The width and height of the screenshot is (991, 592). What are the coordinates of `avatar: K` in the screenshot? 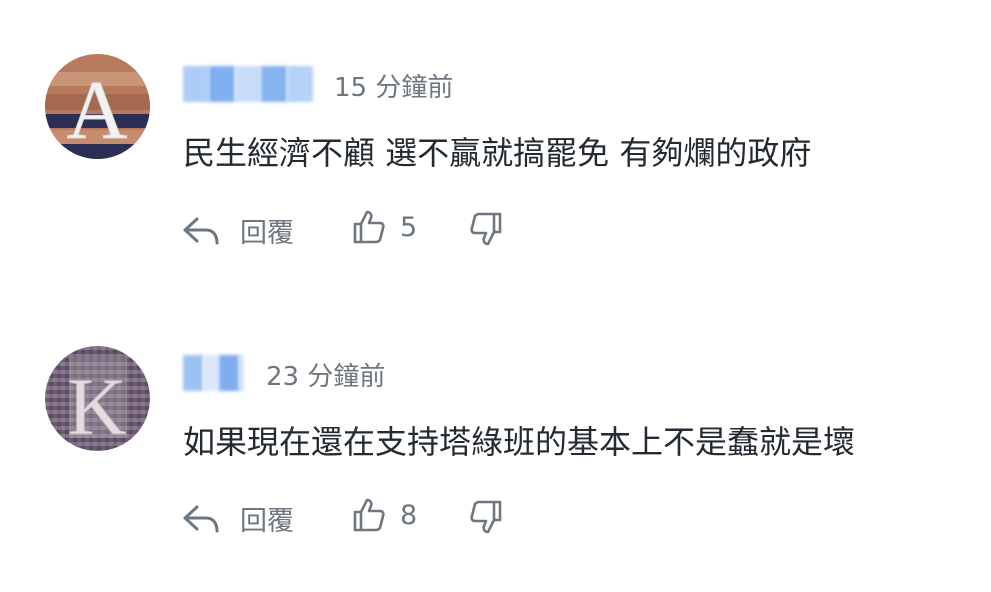 It's located at (97, 398).